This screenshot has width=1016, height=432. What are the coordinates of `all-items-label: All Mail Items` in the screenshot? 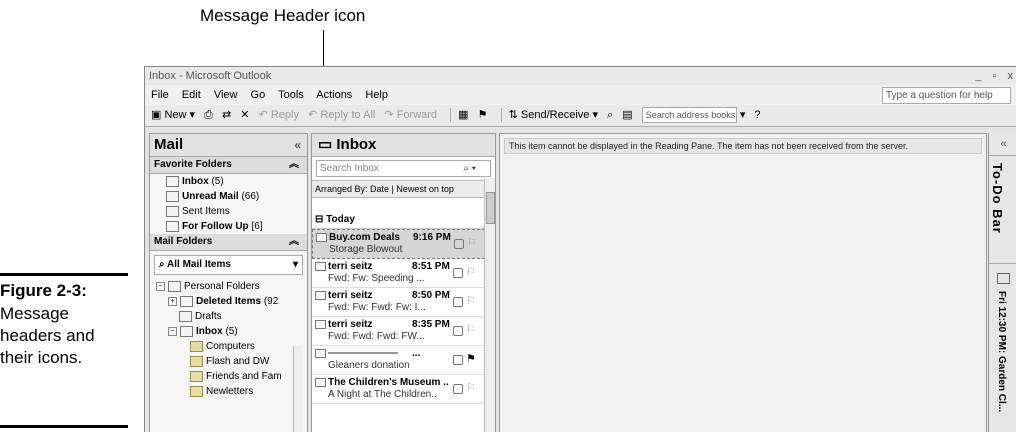 It's located at (199, 264).